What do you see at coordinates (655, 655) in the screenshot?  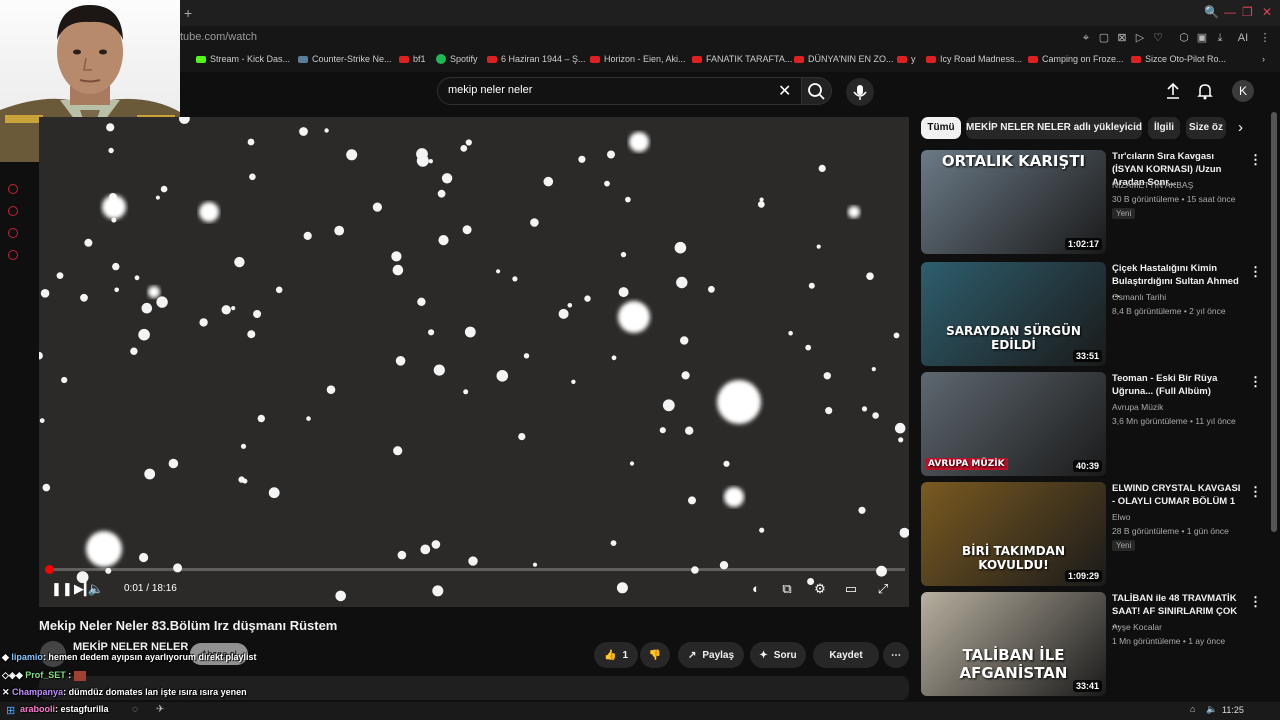 I see `dislike-button: 👎` at bounding box center [655, 655].